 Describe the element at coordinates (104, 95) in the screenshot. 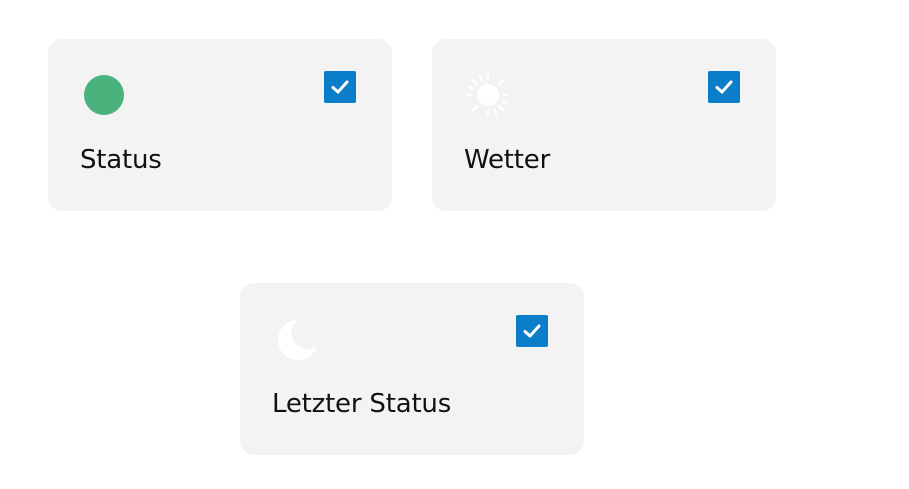

I see `status-dot-icon` at that location.